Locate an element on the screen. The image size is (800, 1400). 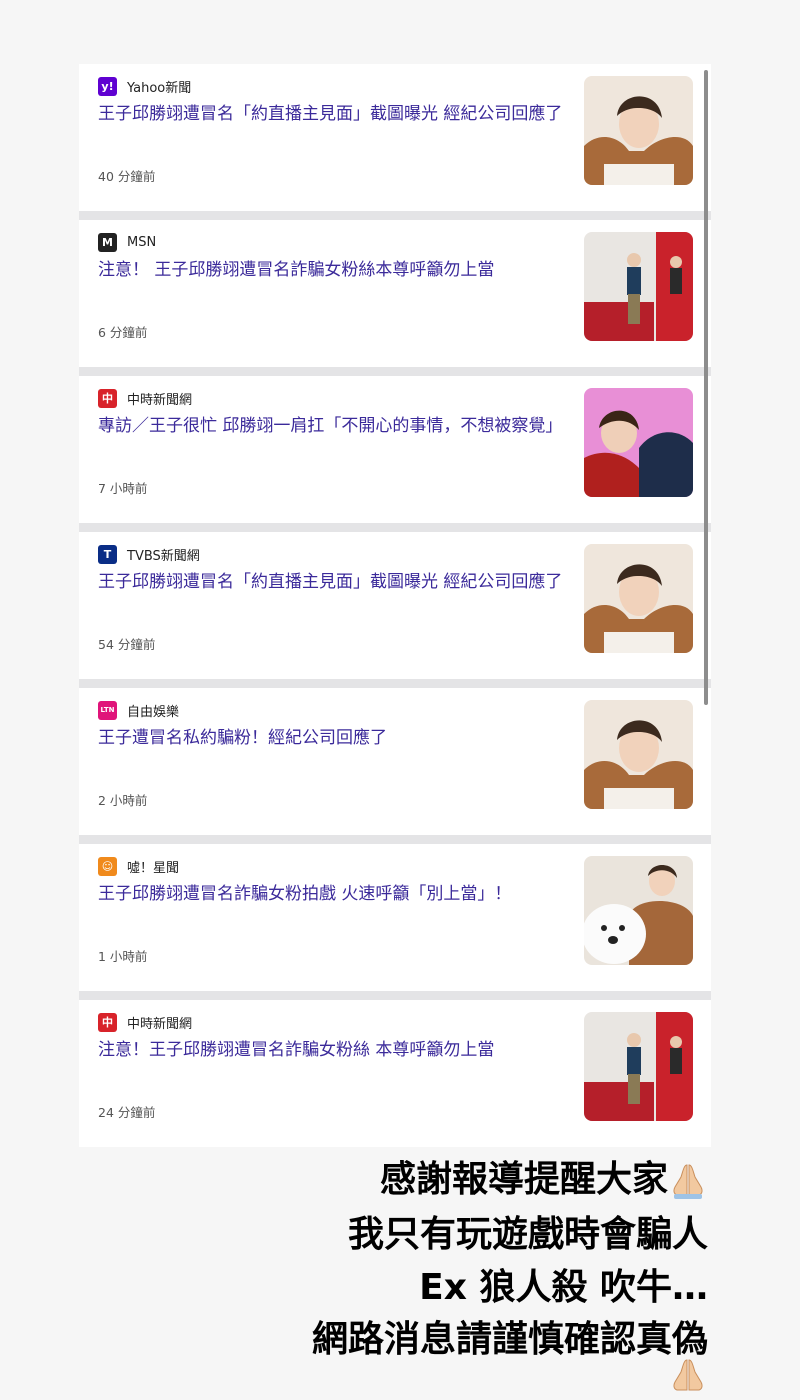
article-headline: 注意！ 王子邱勝翊遭冒名詐騙女粉絲本尊呼籲勿上當 is located at coordinates (333, 270).